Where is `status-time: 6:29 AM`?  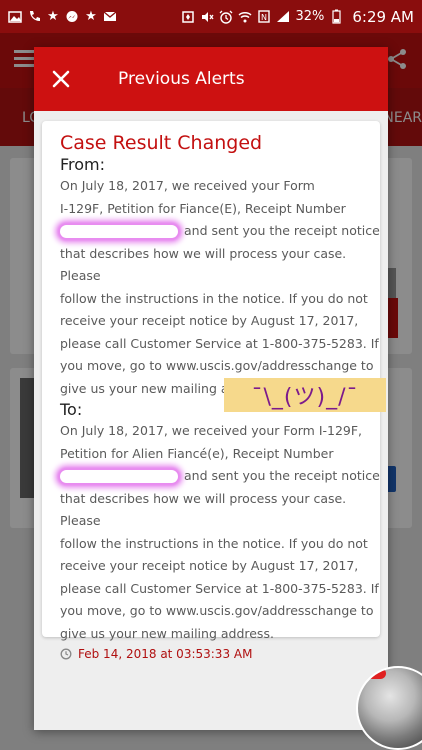
status-time: 6:29 AM is located at coordinates (383, 16).